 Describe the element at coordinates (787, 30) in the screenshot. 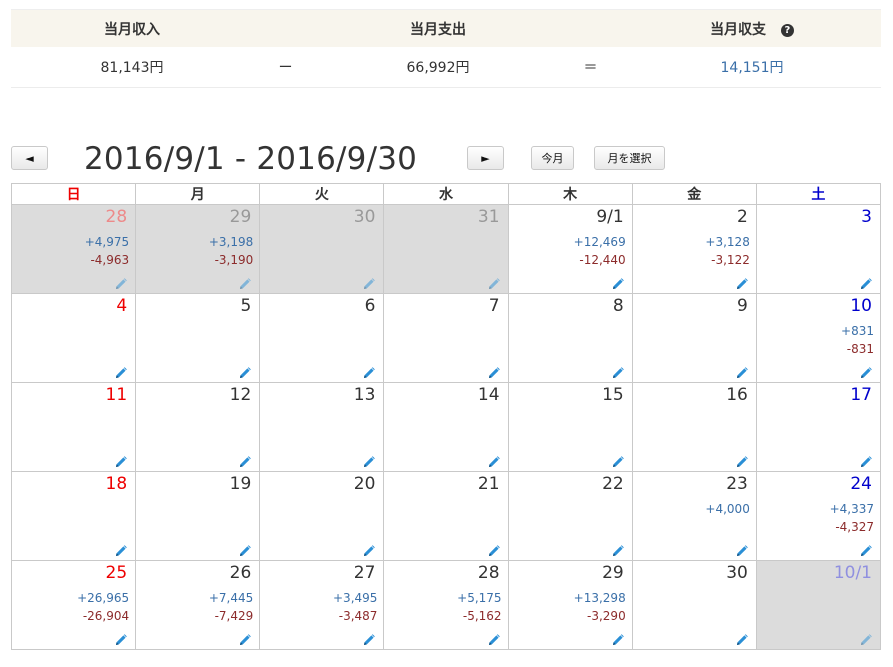

I see `help-icon: ?` at that location.